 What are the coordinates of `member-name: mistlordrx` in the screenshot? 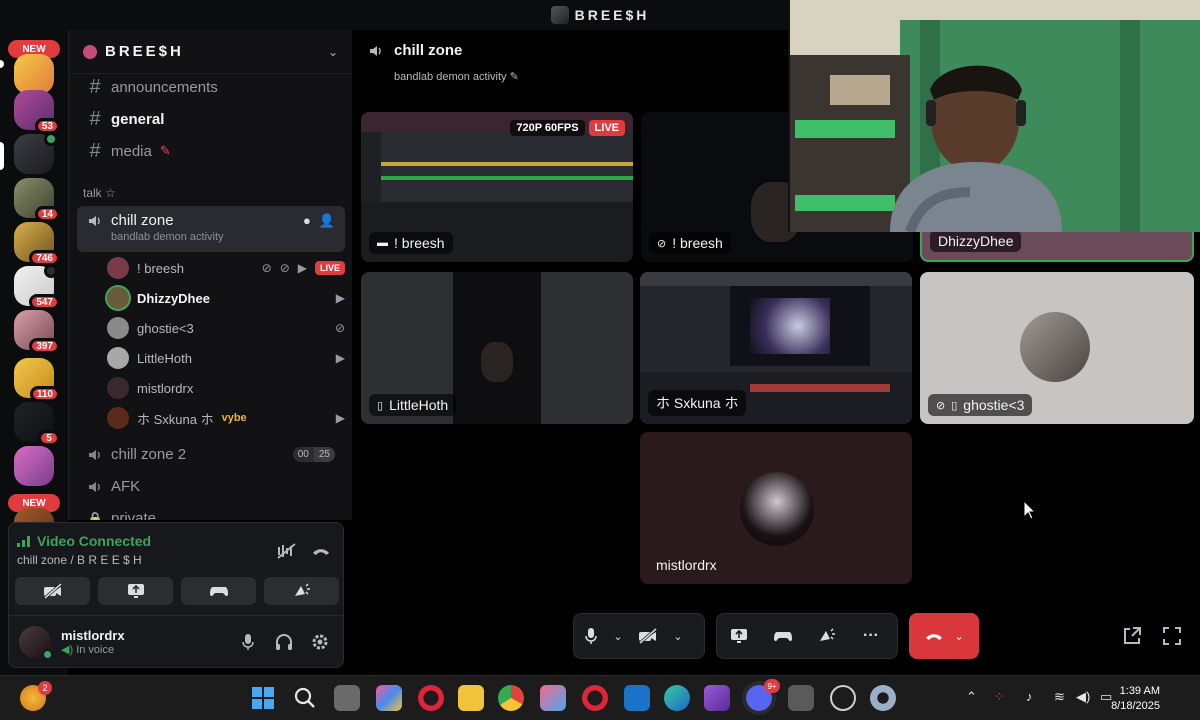 It's located at (165, 388).